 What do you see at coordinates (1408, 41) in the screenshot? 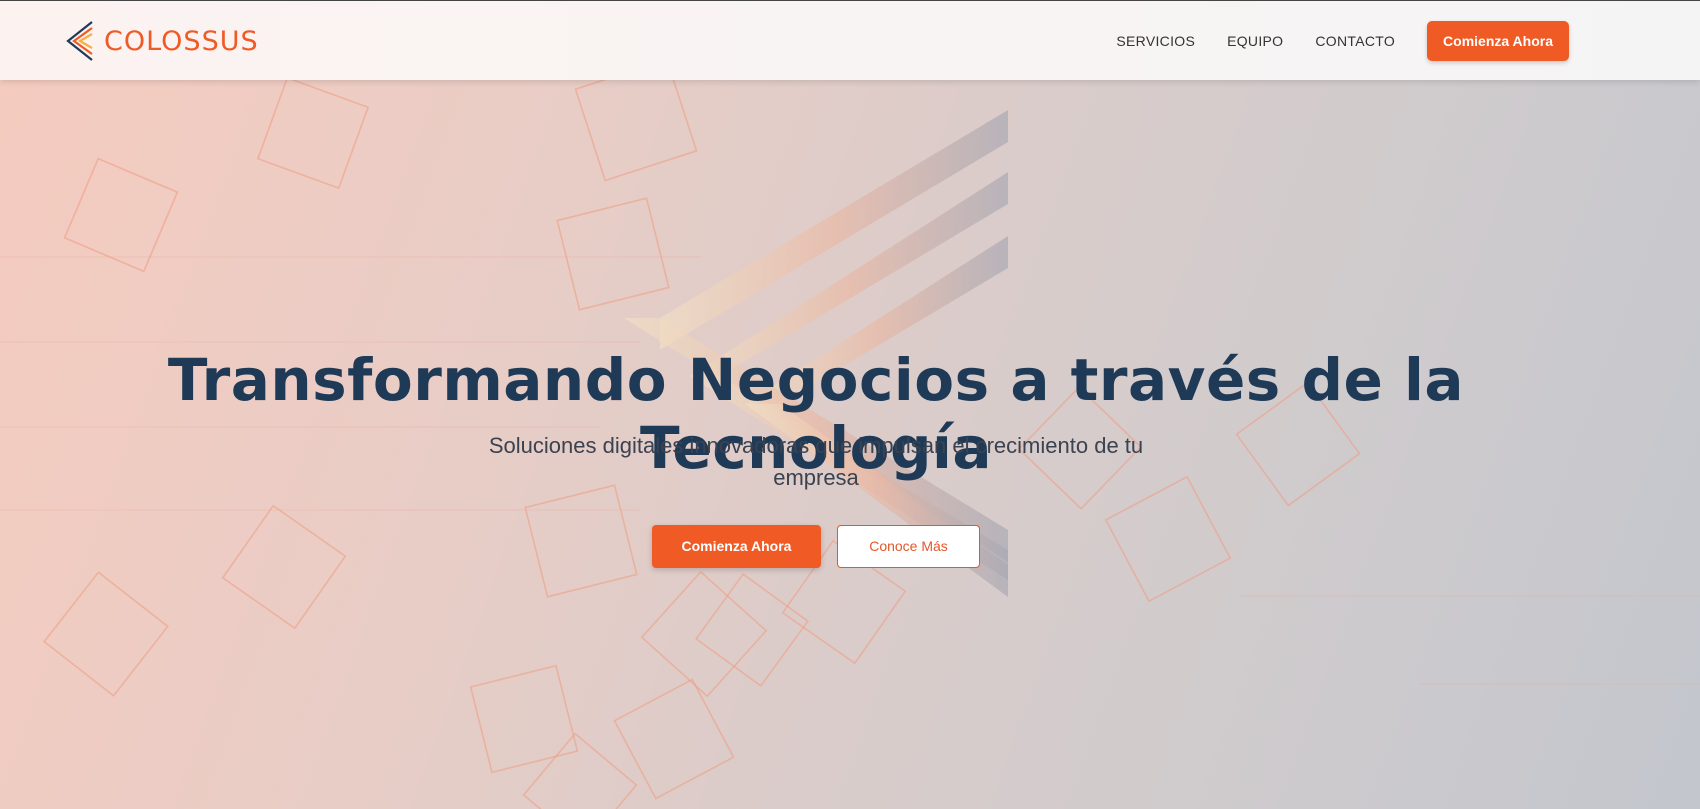
I see `main-nav: SERVICIOS EQUIPO CONTACTO Comienza Ahora` at bounding box center [1408, 41].